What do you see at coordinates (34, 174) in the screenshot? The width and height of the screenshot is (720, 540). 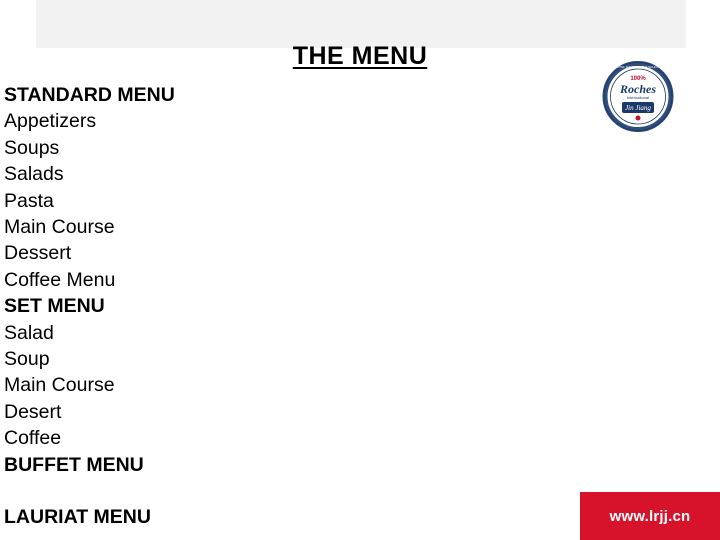 I see `list-item: Salads` at bounding box center [34, 174].